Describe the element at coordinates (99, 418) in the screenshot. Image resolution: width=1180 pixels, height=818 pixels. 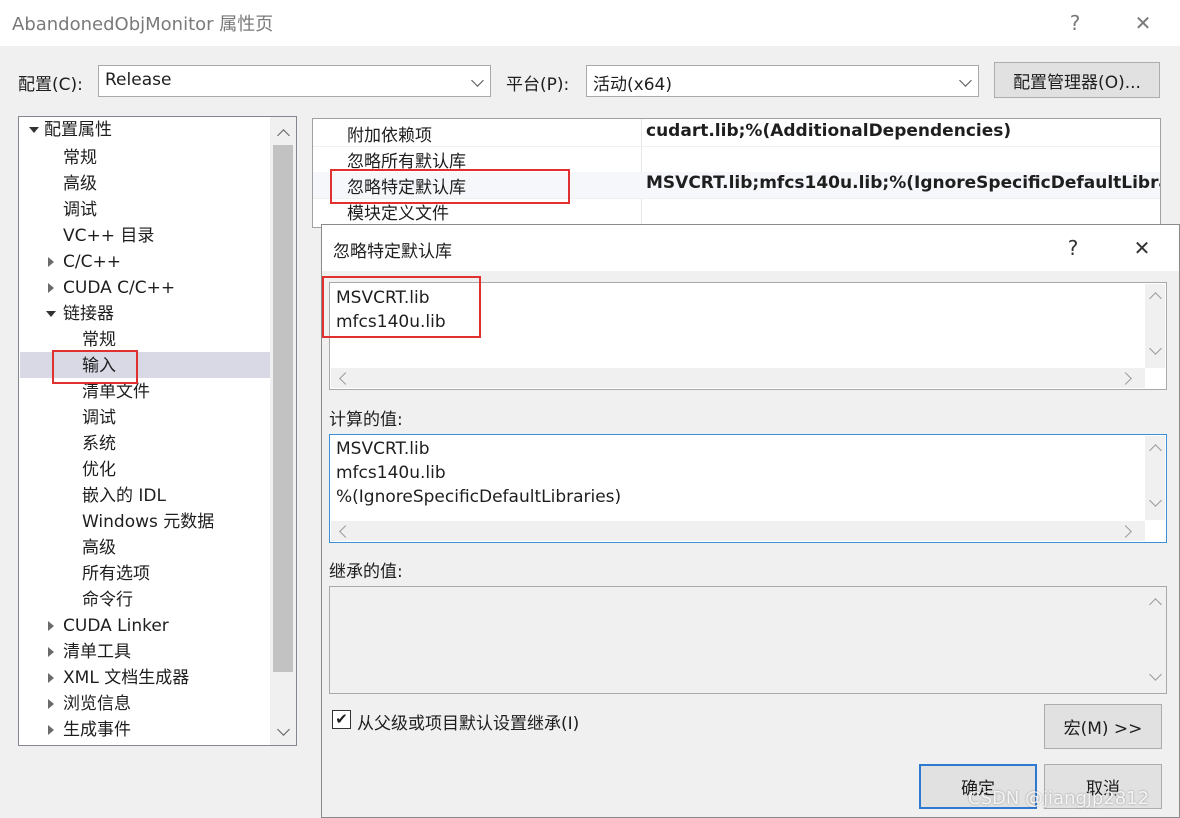
I see `tree-item-linker-debugging: 调试` at that location.